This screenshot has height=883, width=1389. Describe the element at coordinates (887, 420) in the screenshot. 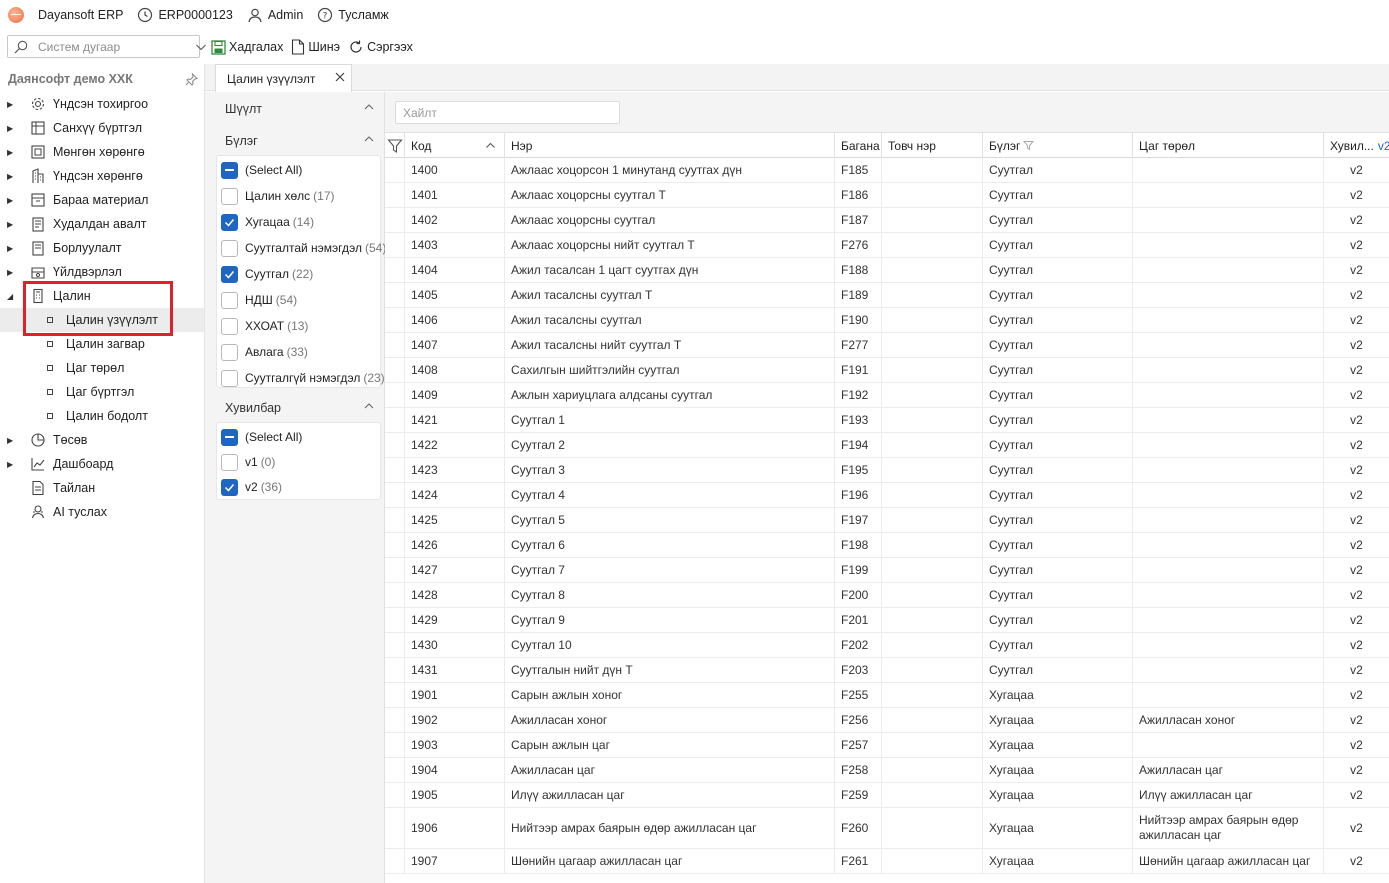

I see `table-row: 1421 Суутгал 1 F193 Суутгал v2` at that location.